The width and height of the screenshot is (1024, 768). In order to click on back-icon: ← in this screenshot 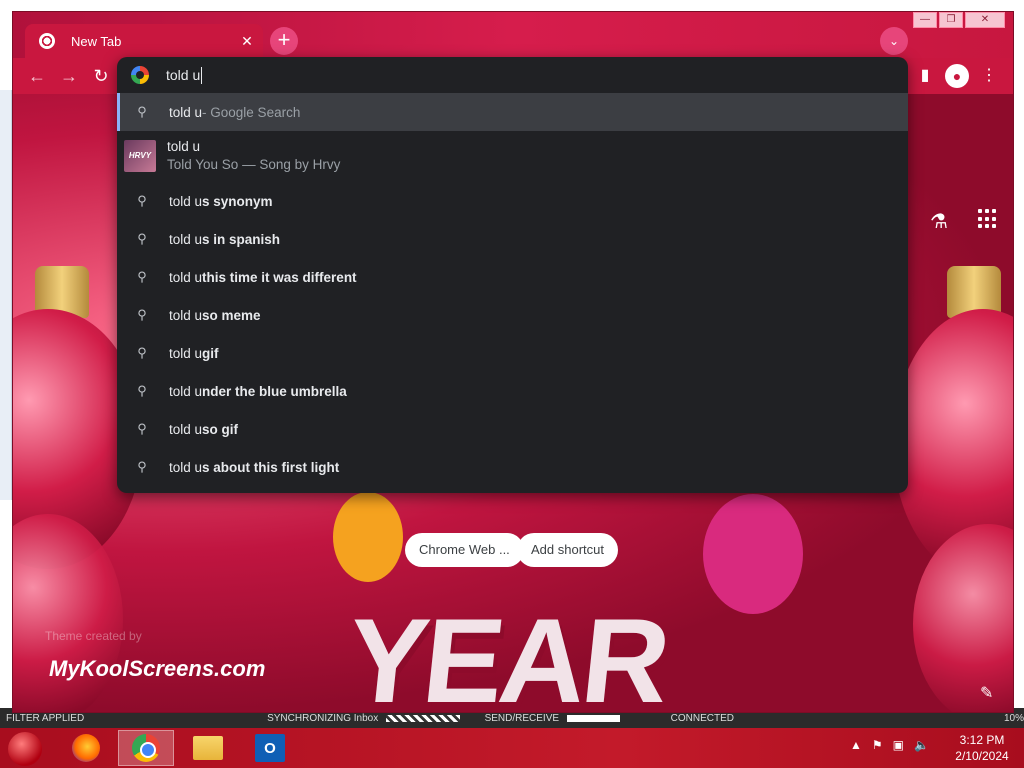, I will do `click(37, 76)`.